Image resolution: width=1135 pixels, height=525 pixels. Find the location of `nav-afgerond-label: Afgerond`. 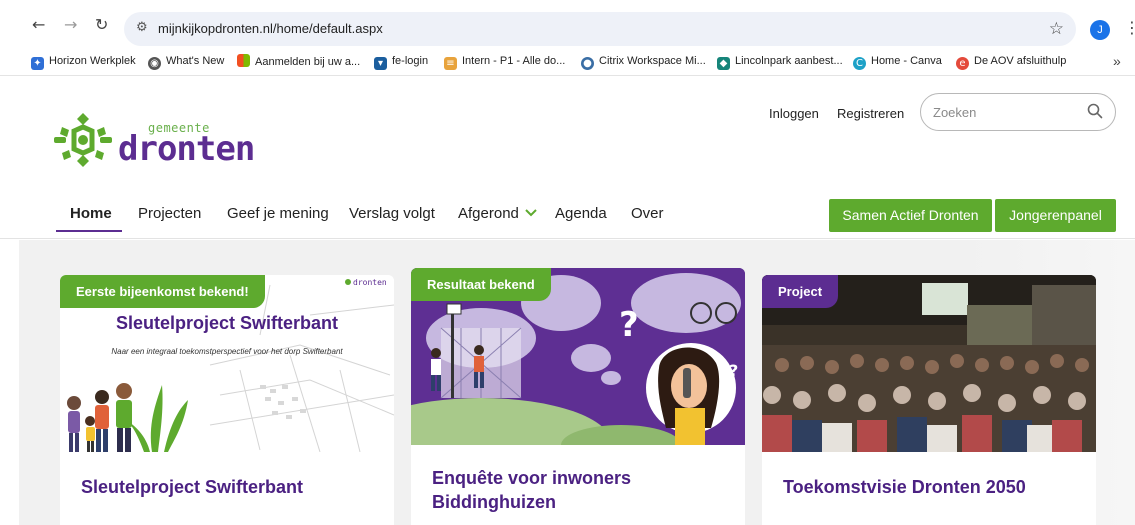

nav-afgerond-label: Afgerond is located at coordinates (488, 213).